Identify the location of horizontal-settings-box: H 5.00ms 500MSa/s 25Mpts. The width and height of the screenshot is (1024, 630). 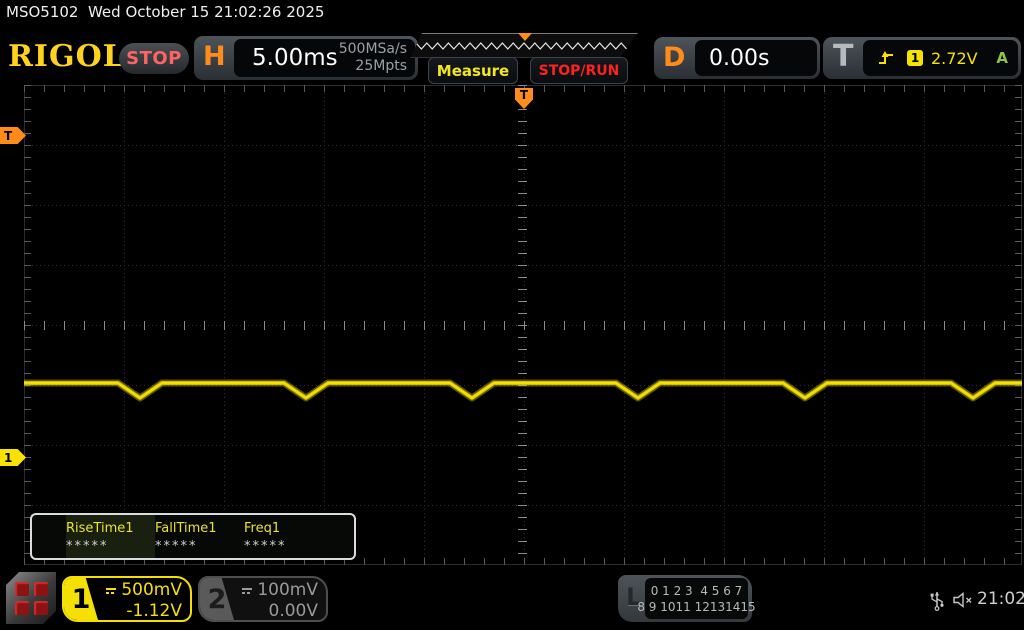
(306, 58).